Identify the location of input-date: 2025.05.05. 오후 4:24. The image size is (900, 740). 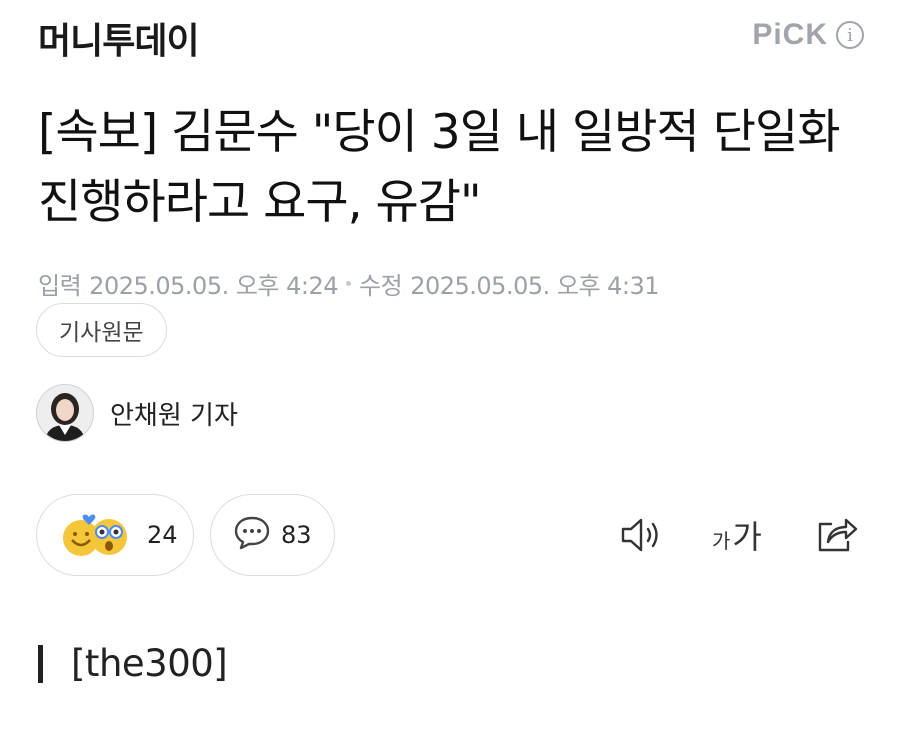
(214, 286).